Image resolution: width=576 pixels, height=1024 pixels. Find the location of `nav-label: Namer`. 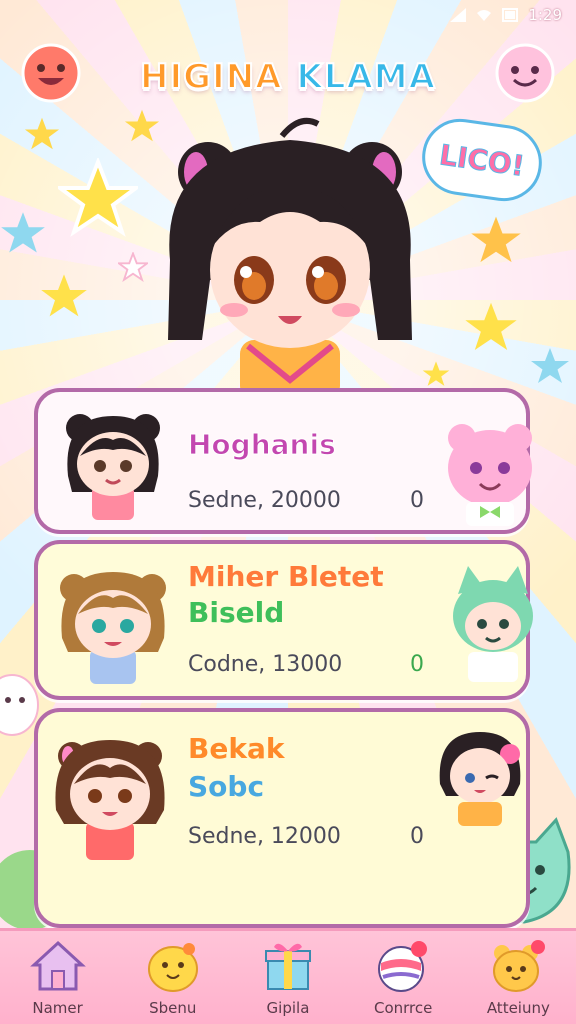

nav-label: Namer is located at coordinates (57, 1008).